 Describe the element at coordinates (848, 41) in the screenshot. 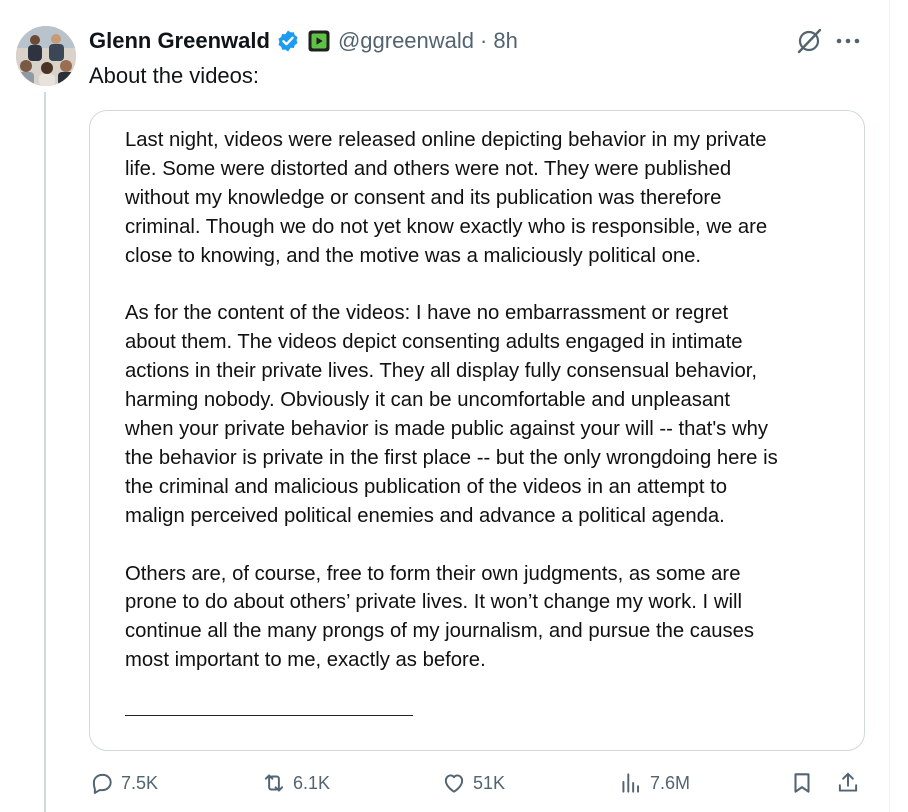

I see `more-options-icon` at that location.